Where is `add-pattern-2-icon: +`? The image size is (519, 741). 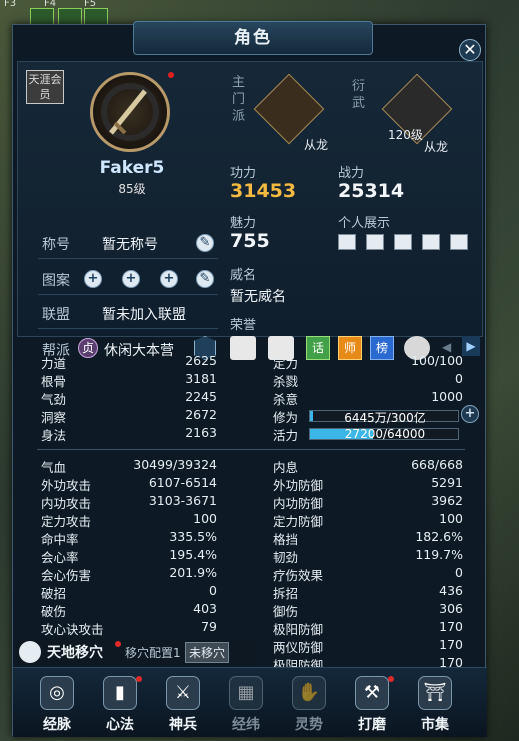 add-pattern-2-icon: + is located at coordinates (131, 279).